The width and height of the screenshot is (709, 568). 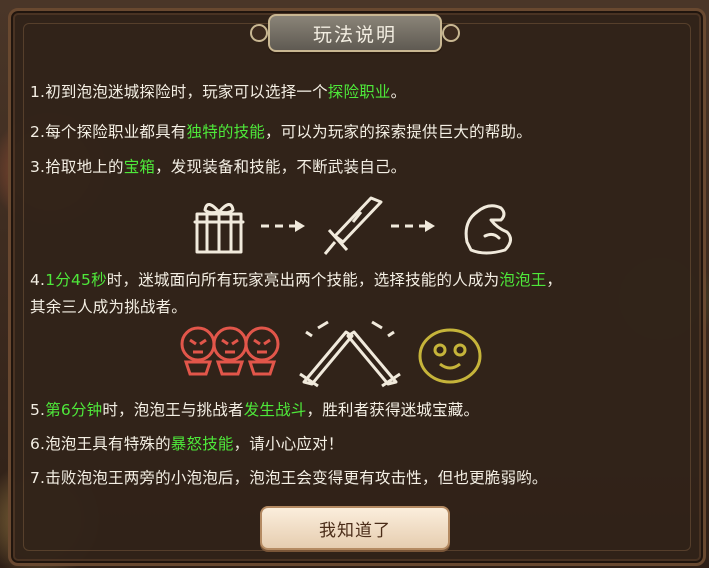 I want to click on highlight-text: 探险职业, so click(x=359, y=92).